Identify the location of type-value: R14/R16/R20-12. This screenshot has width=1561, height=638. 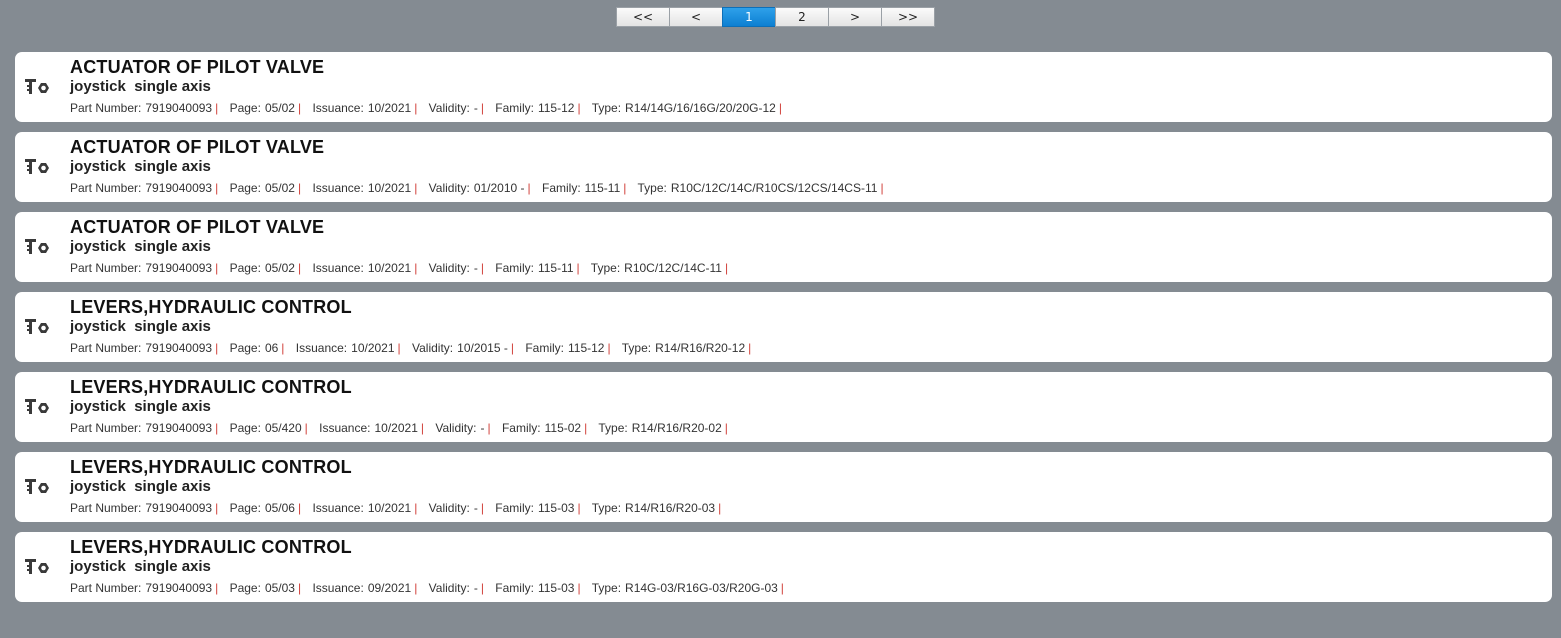
(700, 348).